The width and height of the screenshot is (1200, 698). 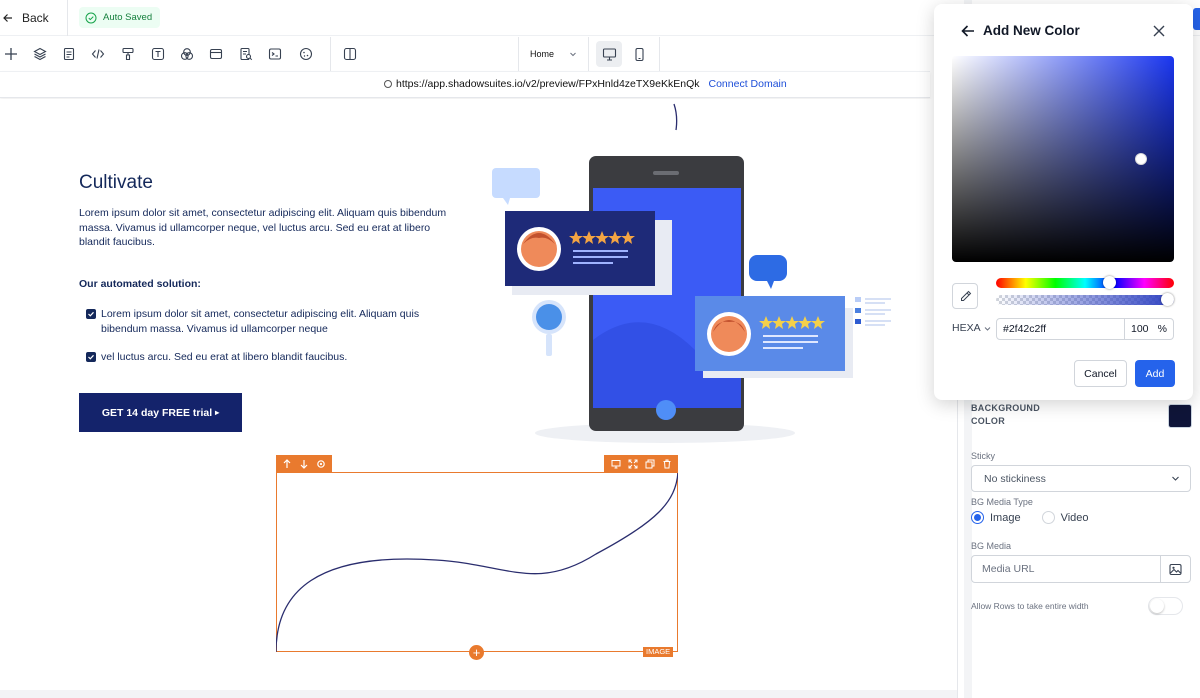 What do you see at coordinates (128, 54) in the screenshot?
I see `paint-roller-icon` at bounding box center [128, 54].